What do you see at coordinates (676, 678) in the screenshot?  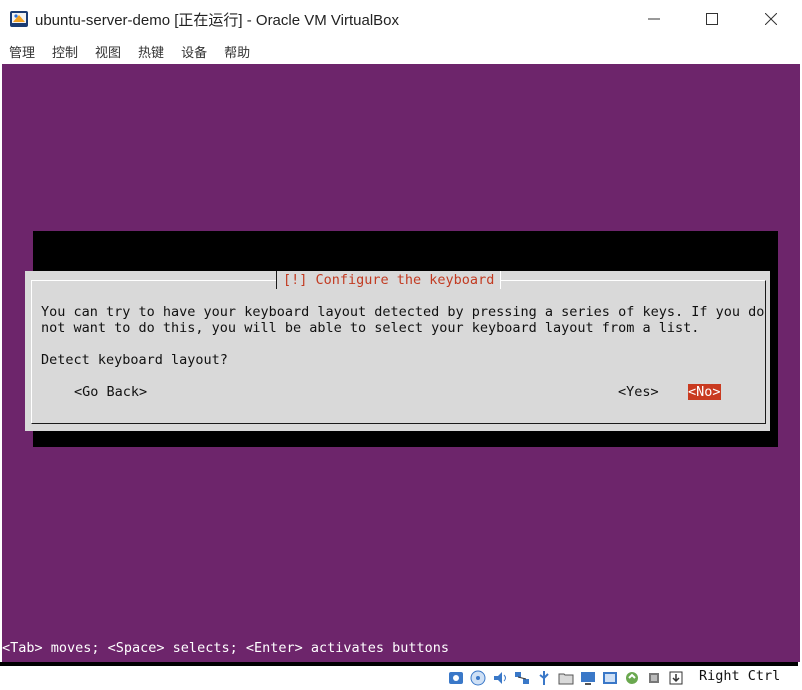 I see `keyboard-capture-icon` at bounding box center [676, 678].